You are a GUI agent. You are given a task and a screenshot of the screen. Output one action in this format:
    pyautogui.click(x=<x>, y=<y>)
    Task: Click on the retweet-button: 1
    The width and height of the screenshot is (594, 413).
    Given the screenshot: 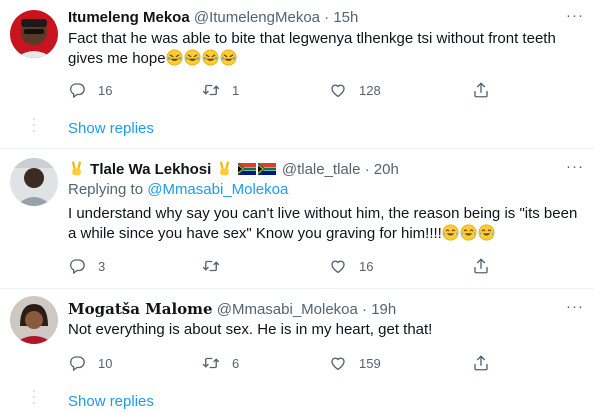 What is the action you would take?
    pyautogui.click(x=220, y=90)
    